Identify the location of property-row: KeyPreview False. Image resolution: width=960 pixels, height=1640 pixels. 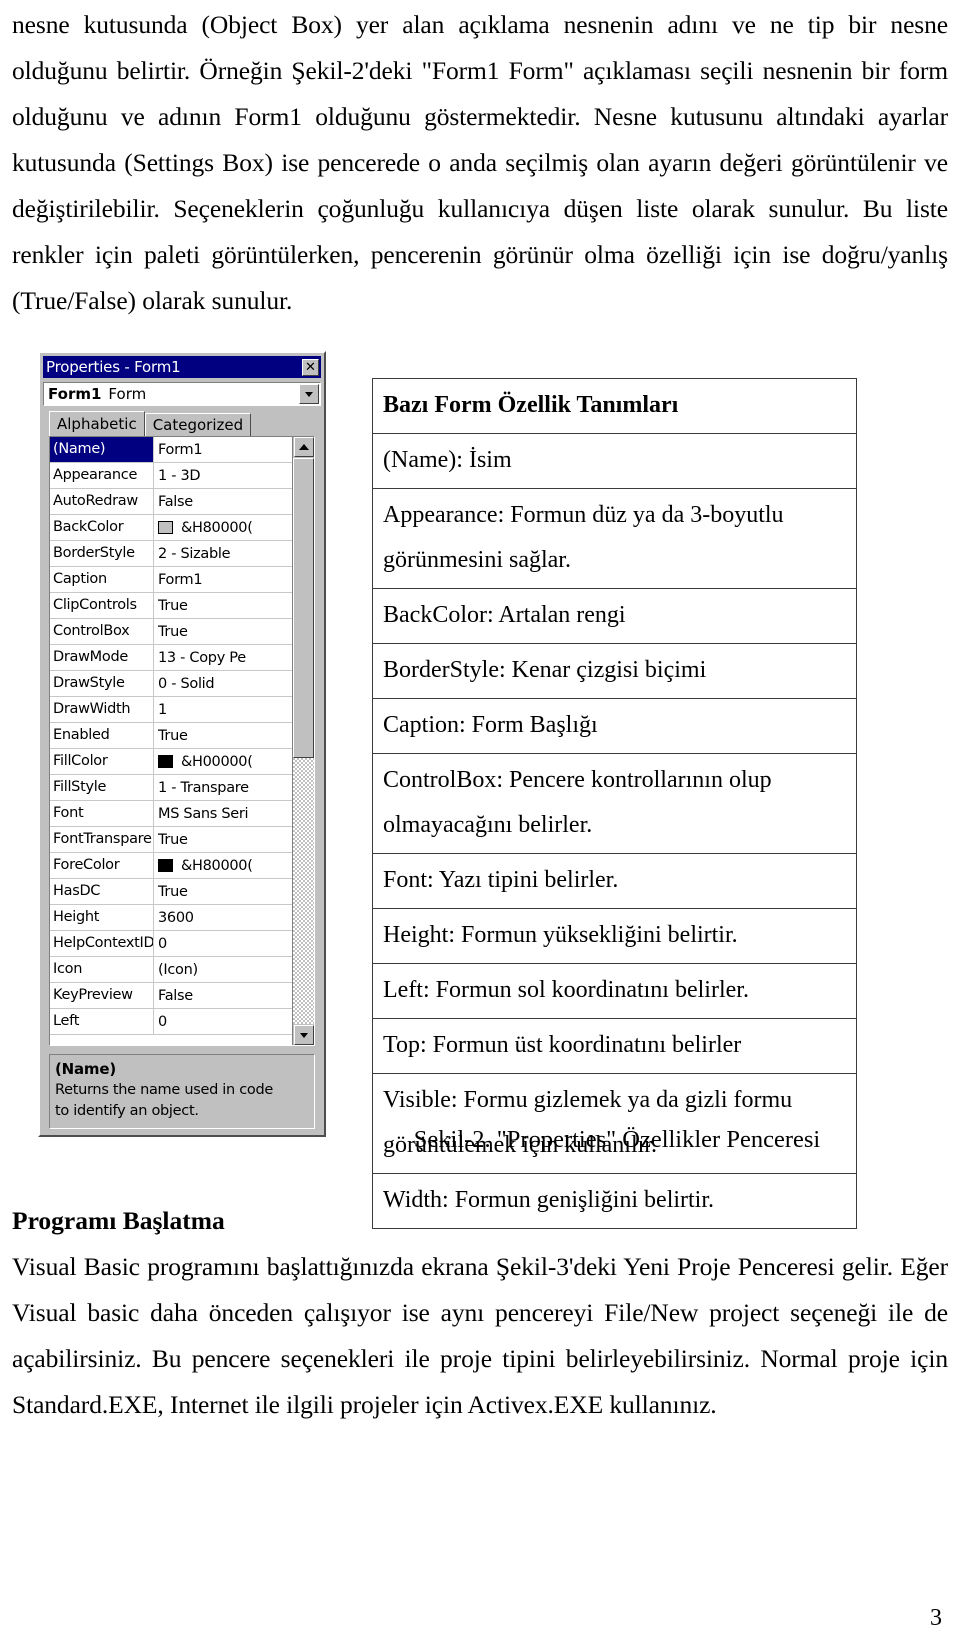
(171, 996).